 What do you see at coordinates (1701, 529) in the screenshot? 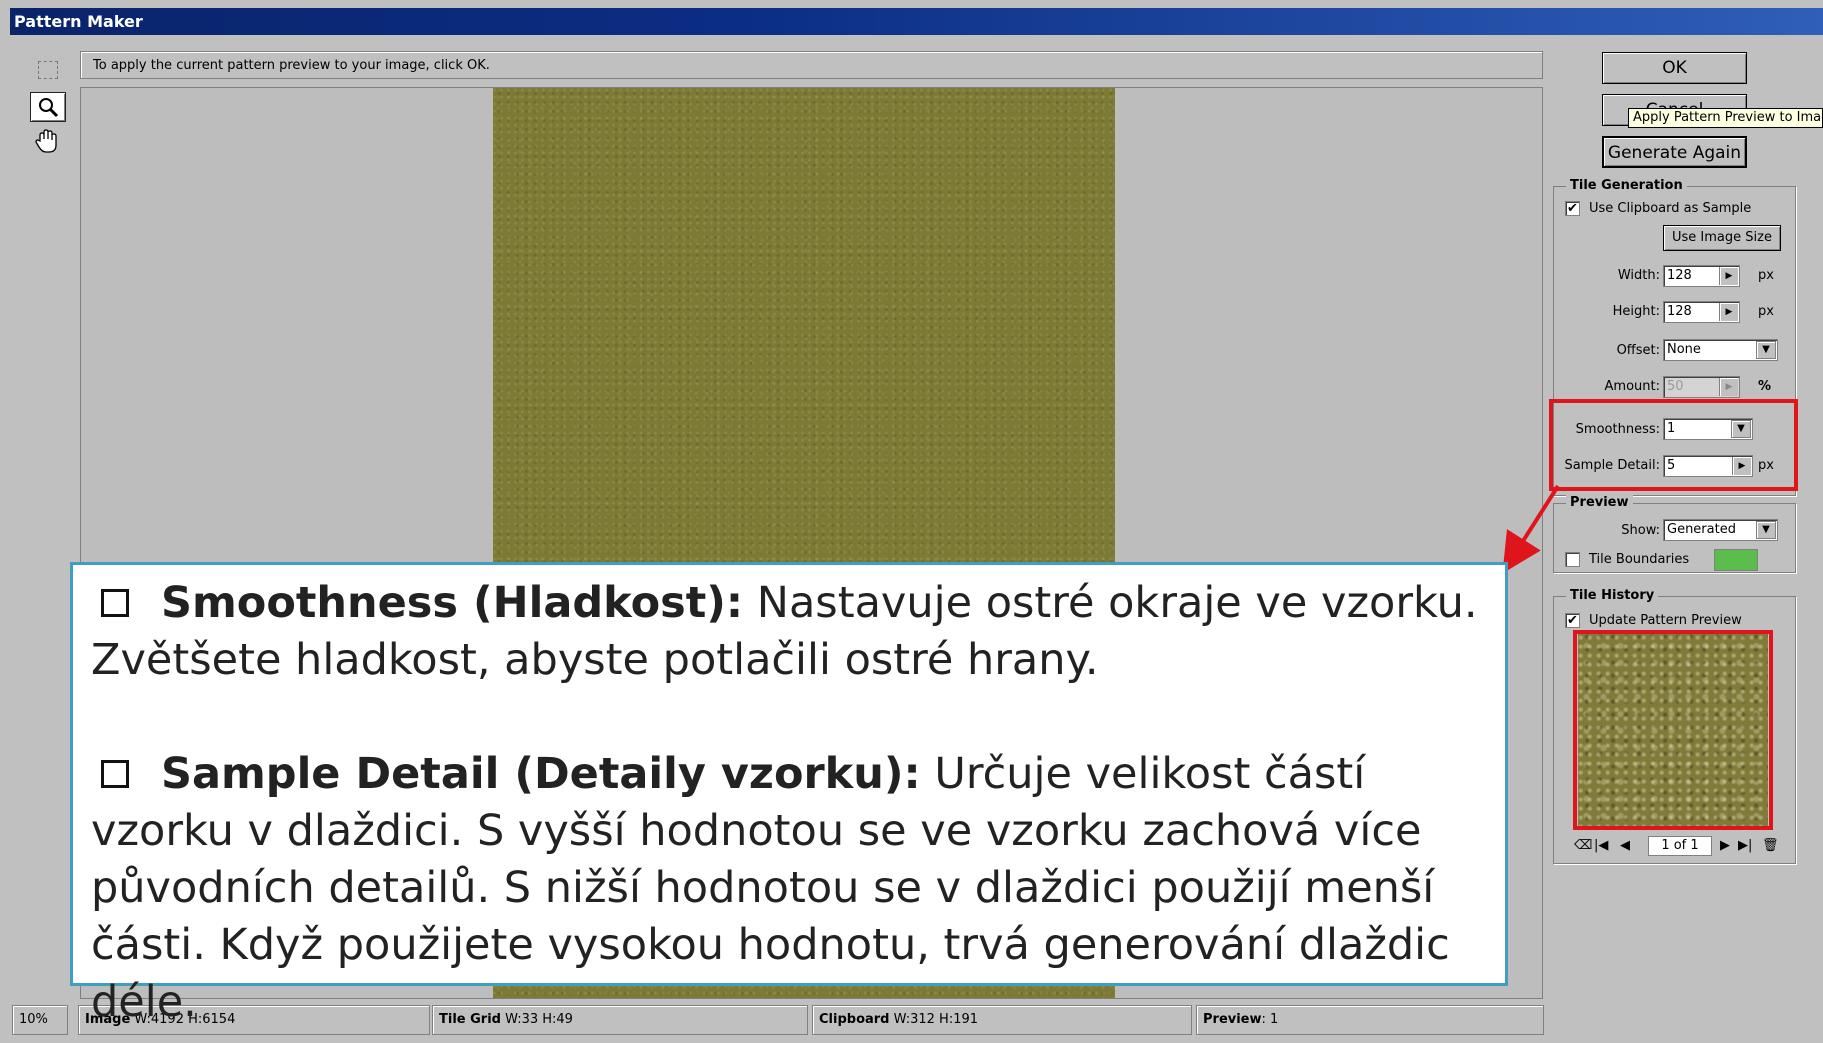
I see `show-value: Generated` at bounding box center [1701, 529].